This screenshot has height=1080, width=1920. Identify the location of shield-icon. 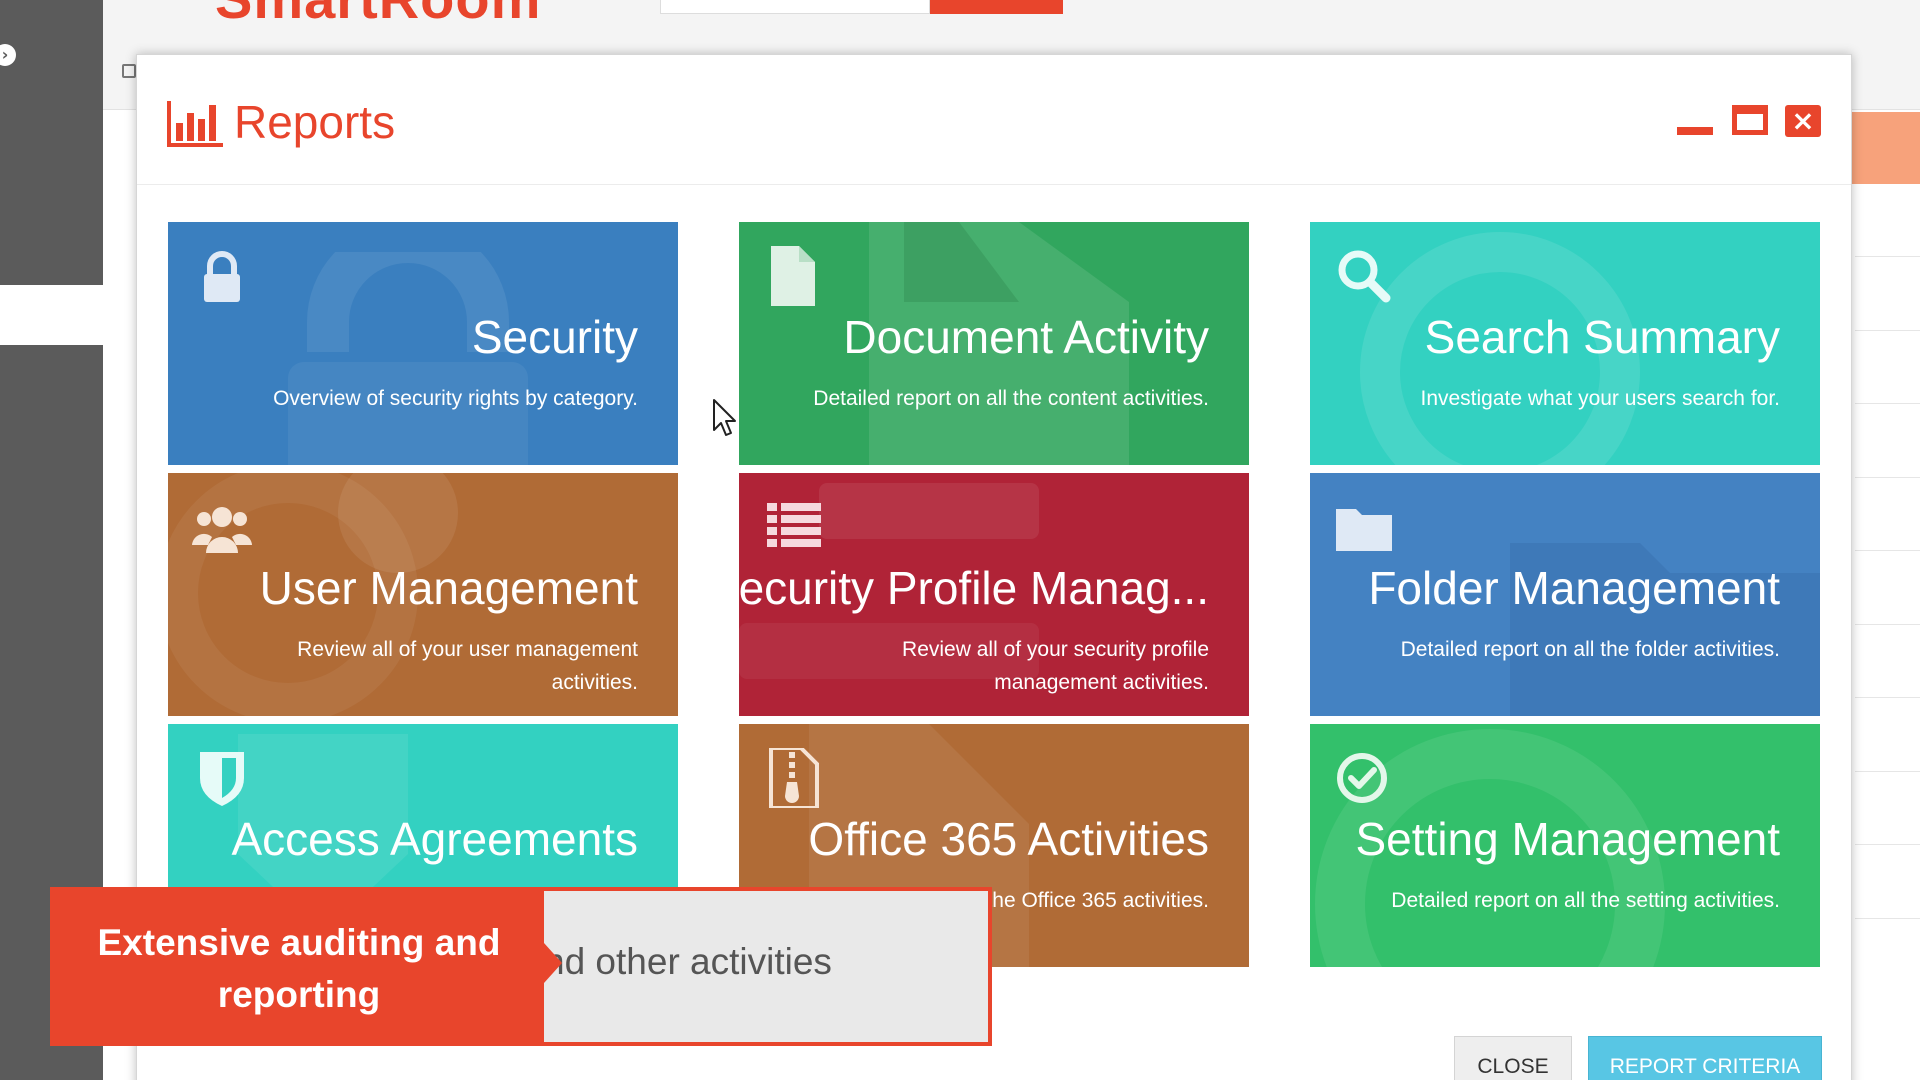
(222, 779).